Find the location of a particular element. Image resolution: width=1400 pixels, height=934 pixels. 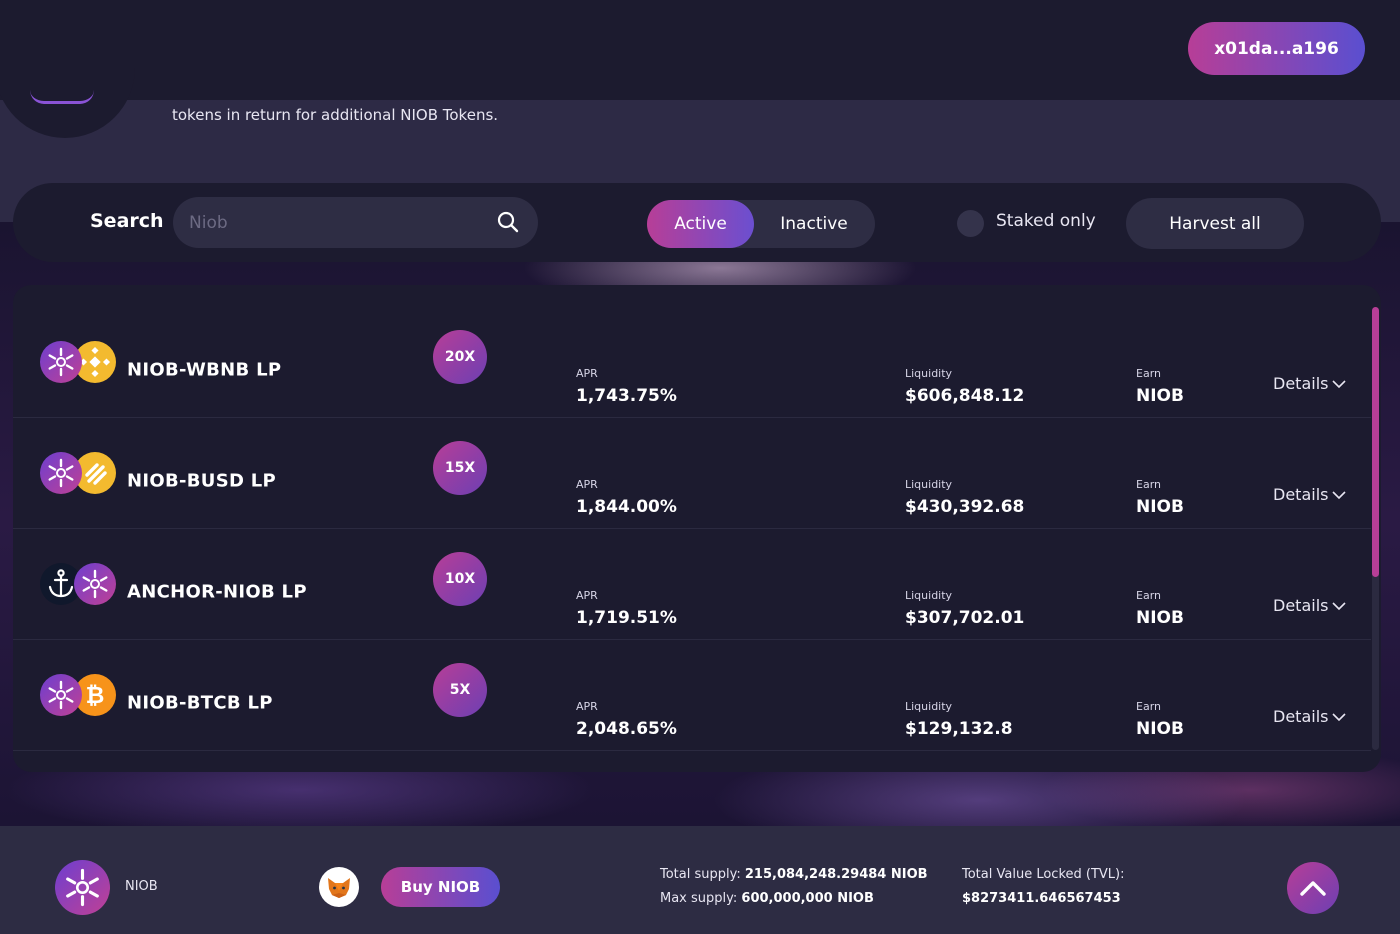

apr-value: 1,719.51% is located at coordinates (626, 618).